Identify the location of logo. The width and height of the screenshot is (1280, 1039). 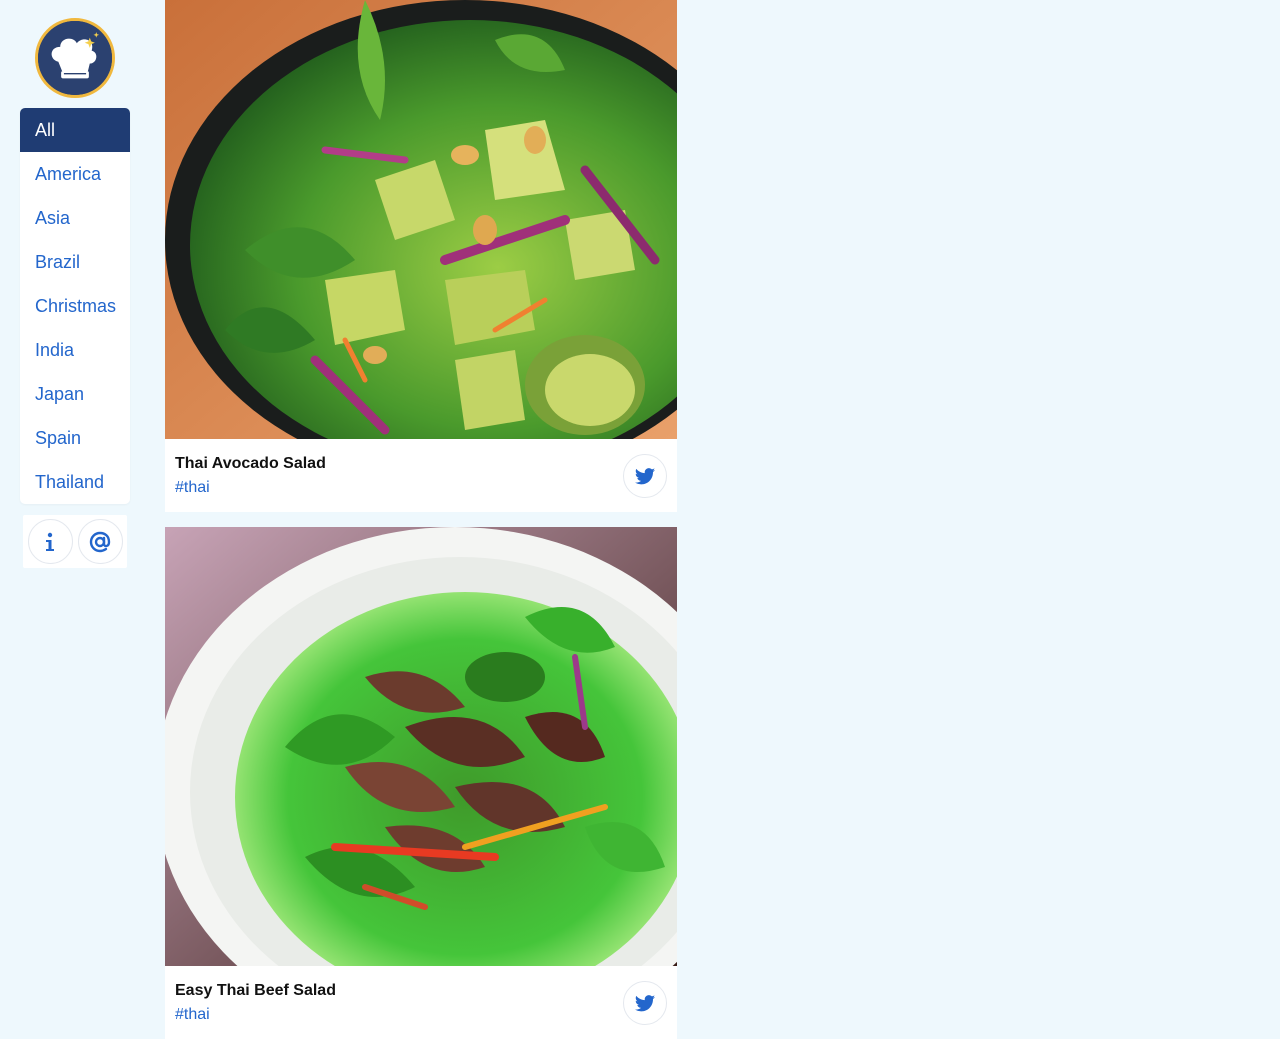
(75, 58).